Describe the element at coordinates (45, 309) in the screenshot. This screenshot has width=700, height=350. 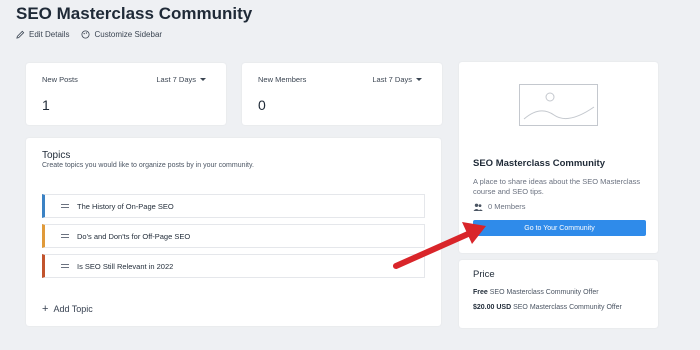
I see `plus-icon: +` at that location.